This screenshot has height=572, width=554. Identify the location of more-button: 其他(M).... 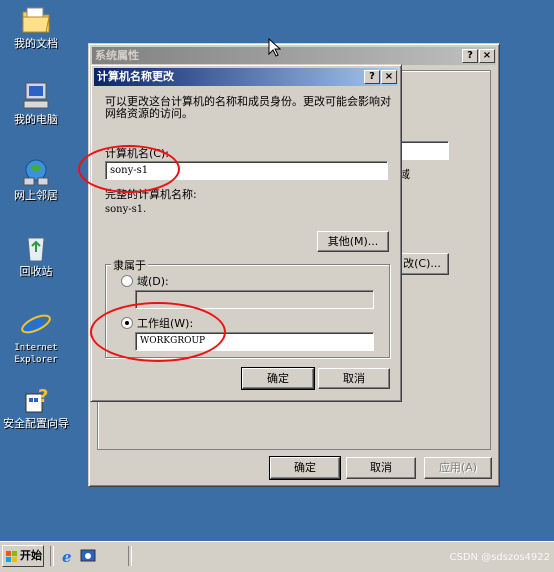
(353, 241).